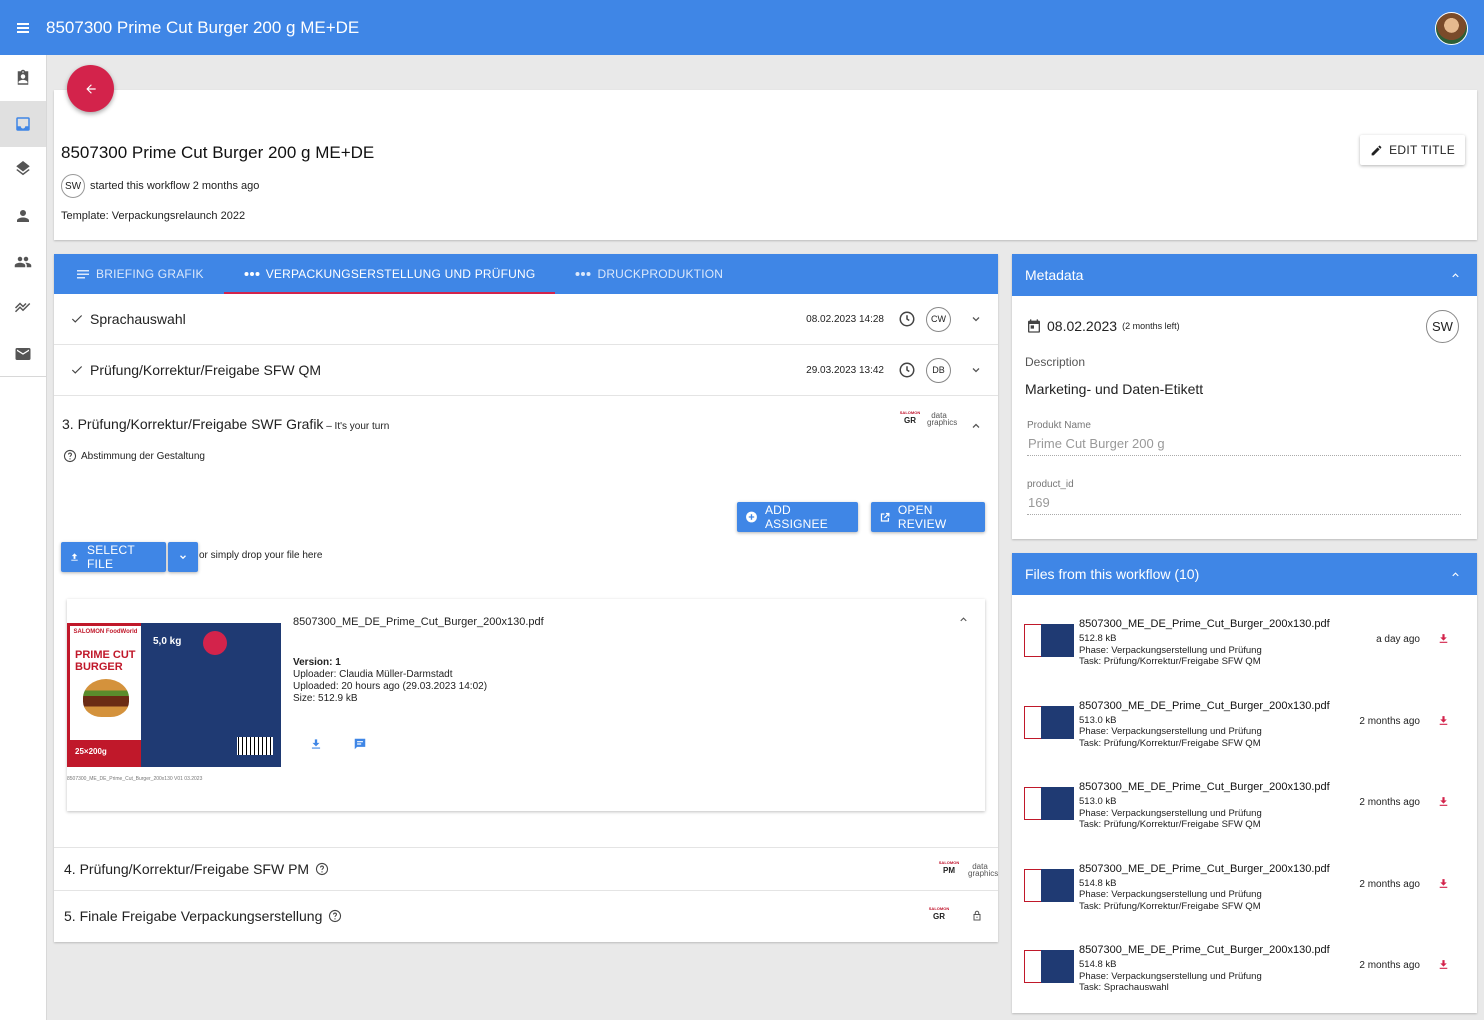 The height and width of the screenshot is (1020, 1484). Describe the element at coordinates (218, 152) in the screenshot. I see `page-title: 8507300 Prime Cut Burger 200 g ME+DE` at that location.